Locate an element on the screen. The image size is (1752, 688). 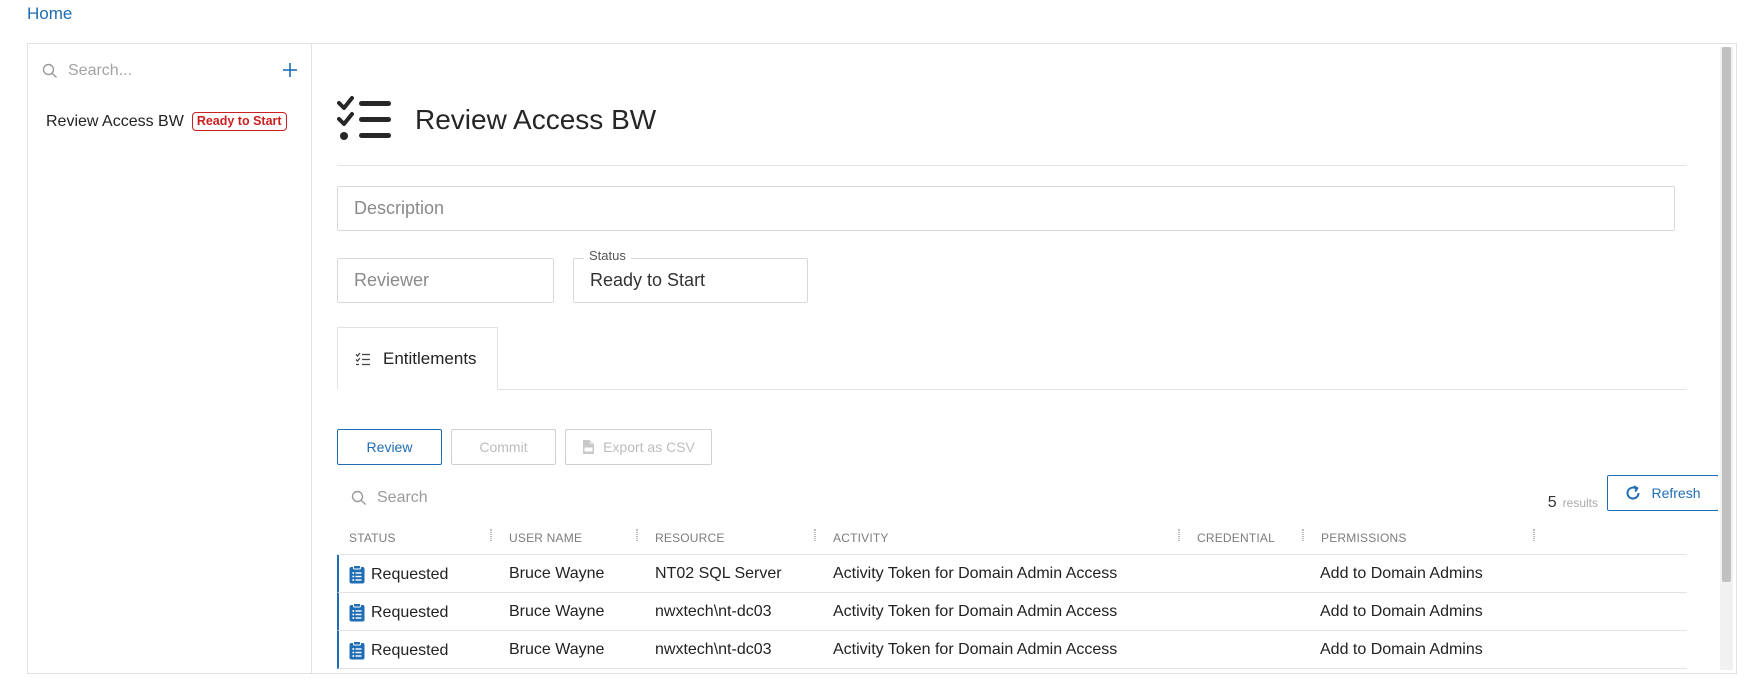
plus-icon is located at coordinates (290, 70).